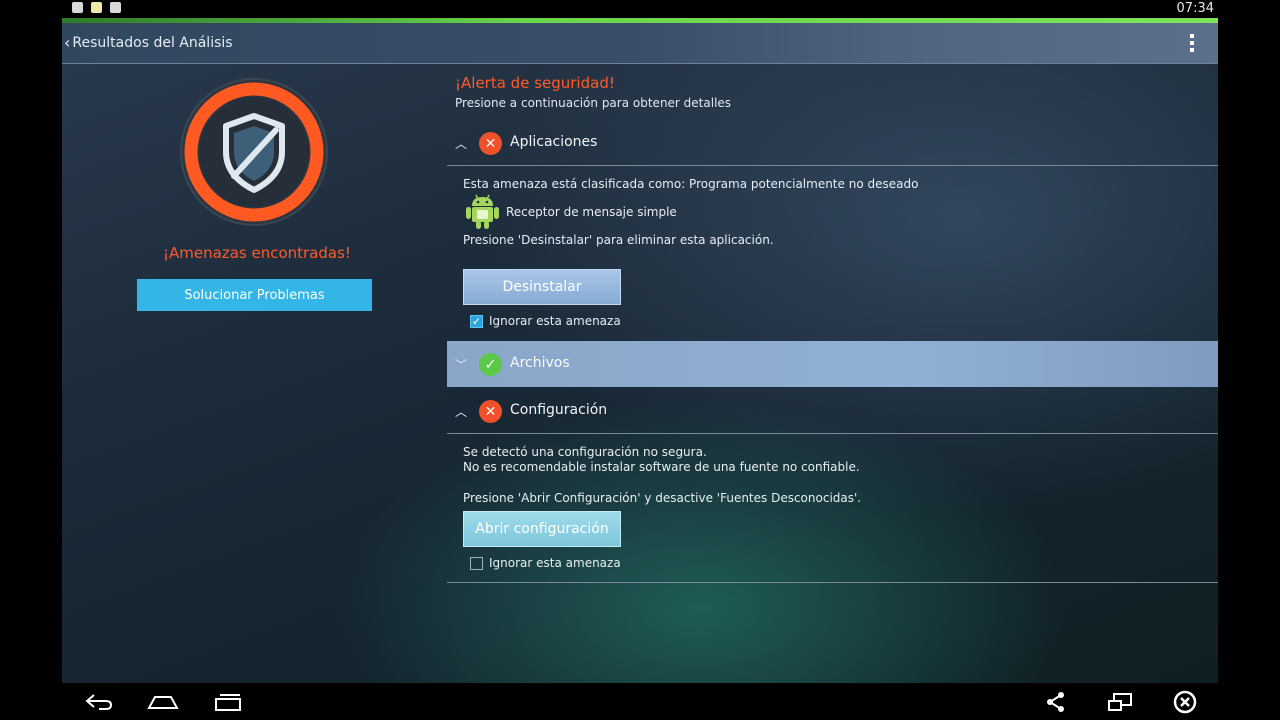 Image resolution: width=1280 pixels, height=720 pixels. Describe the element at coordinates (490, 364) in the screenshot. I see `check-circle-icon: ✓` at that location.